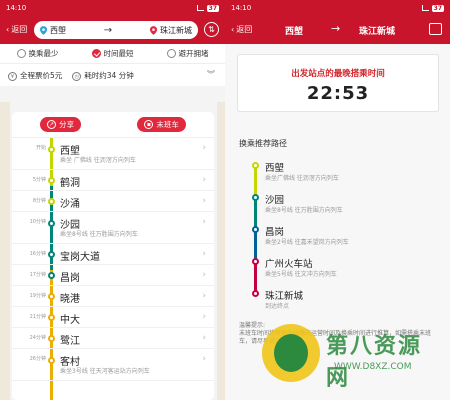  Describe the element at coordinates (307, 242) in the screenshot. I see `path-stop-info: 乘坐2号线 往嘉禾望岗方向列车` at that location.